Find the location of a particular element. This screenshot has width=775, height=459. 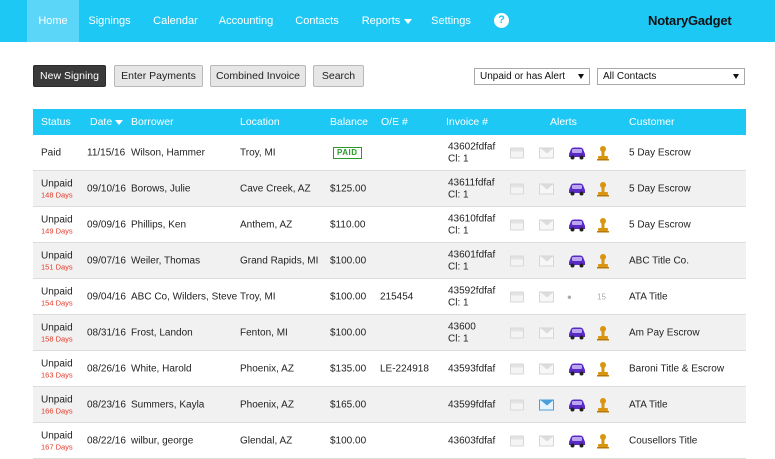

borrower-cell: Phillips, Ken is located at coordinates (158, 224).